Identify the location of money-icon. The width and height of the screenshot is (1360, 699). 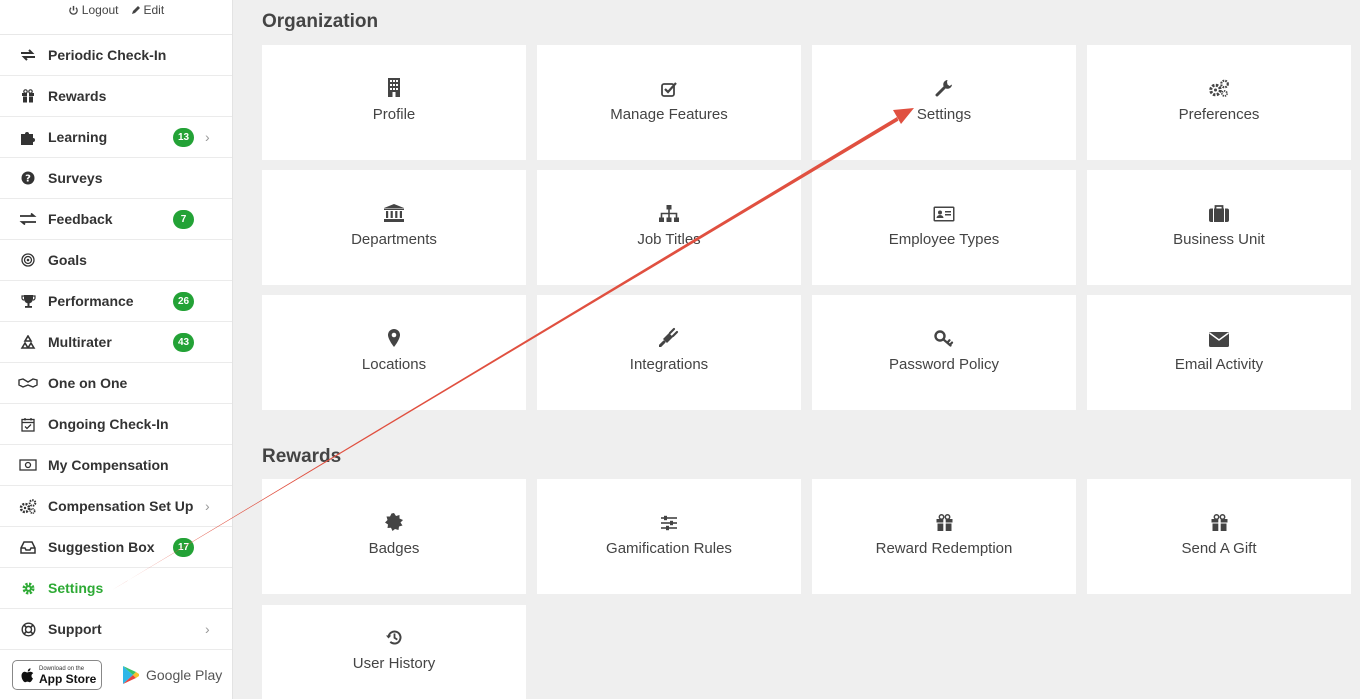
(28, 465).